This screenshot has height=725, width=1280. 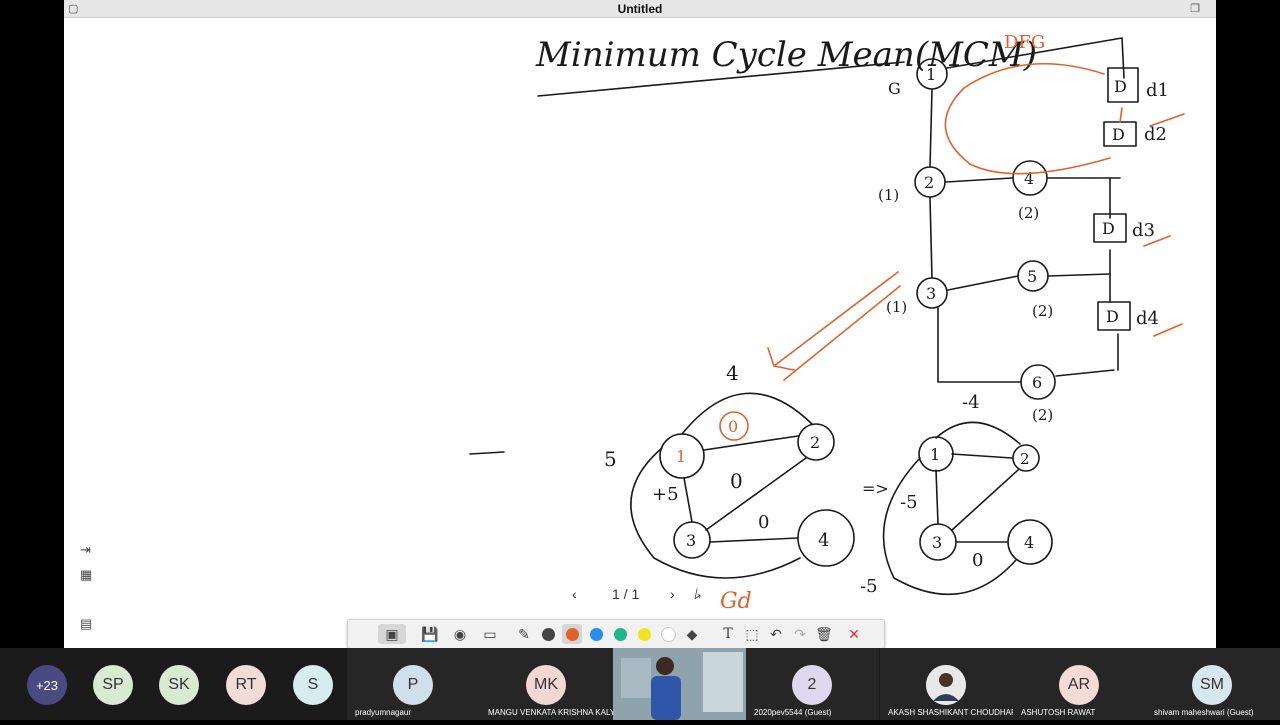 I want to click on participant-tile: MK MANGU VENKATA KRISHNA KALYAN, so click(x=553, y=684).